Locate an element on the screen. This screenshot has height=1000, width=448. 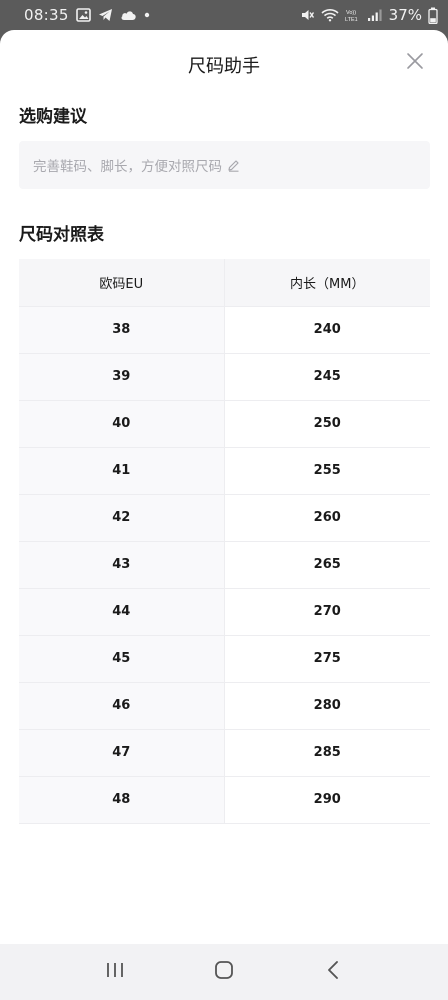
status-time: 08:35 is located at coordinates (46, 15).